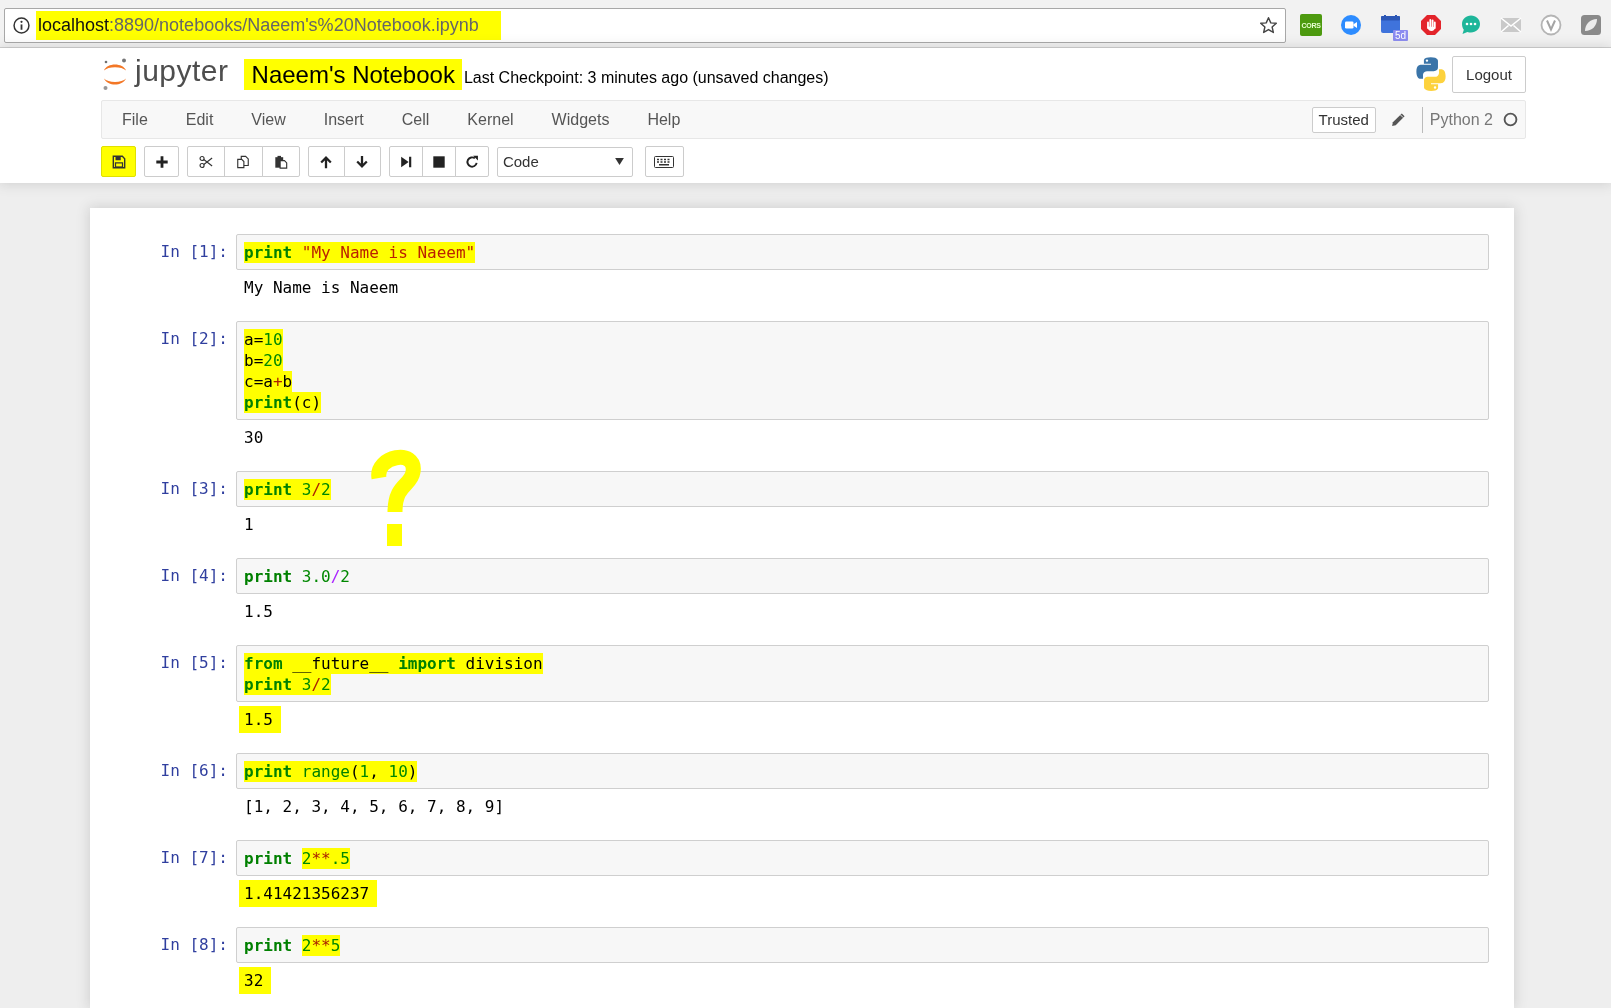 The width and height of the screenshot is (1611, 1008). Describe the element at coordinates (194, 662) in the screenshot. I see `cell-prompt: In [5]:` at that location.